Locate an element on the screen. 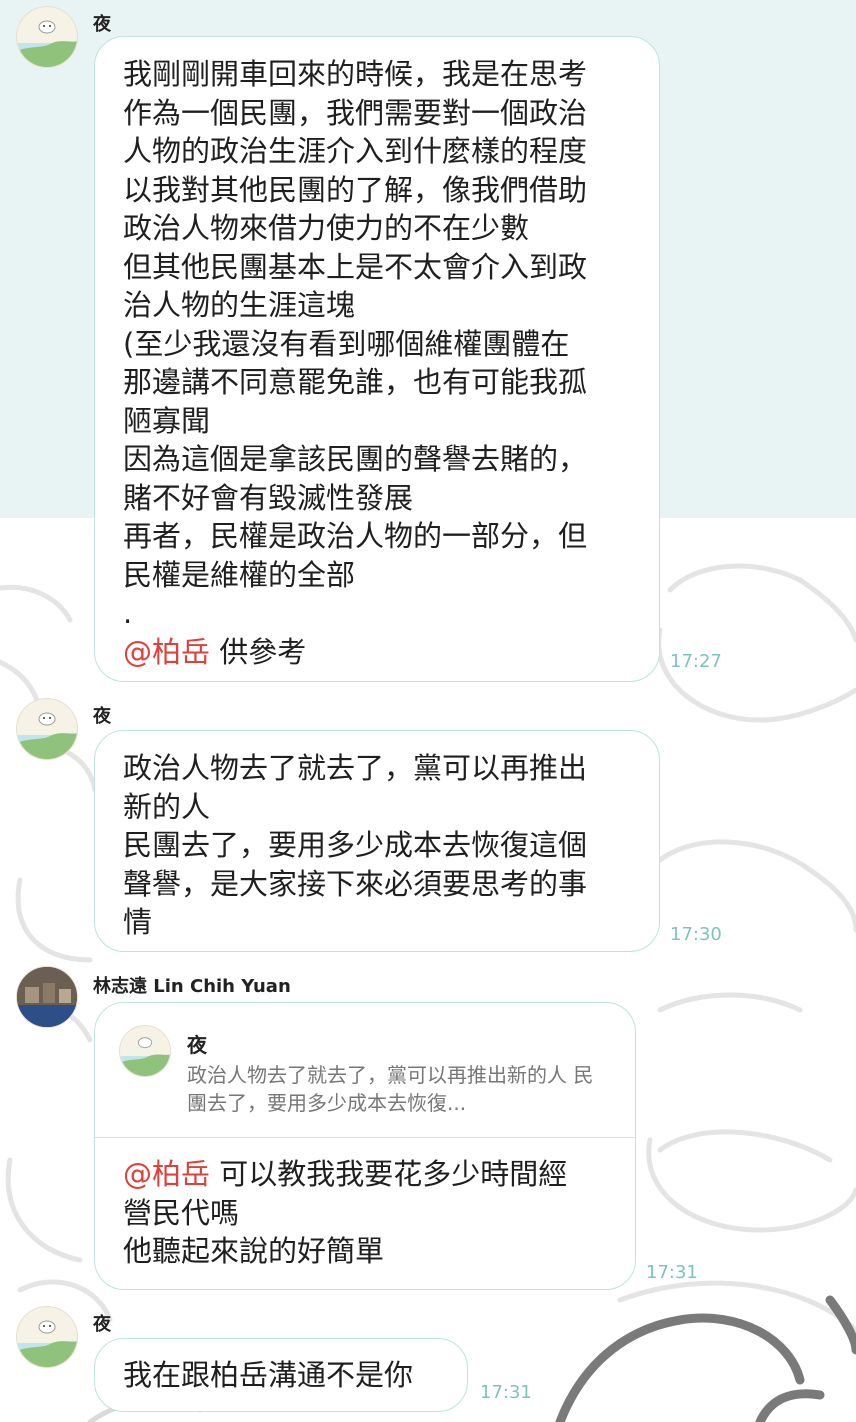  message-bubble: 我在跟柏岳溝通不是你 is located at coordinates (281, 1375).